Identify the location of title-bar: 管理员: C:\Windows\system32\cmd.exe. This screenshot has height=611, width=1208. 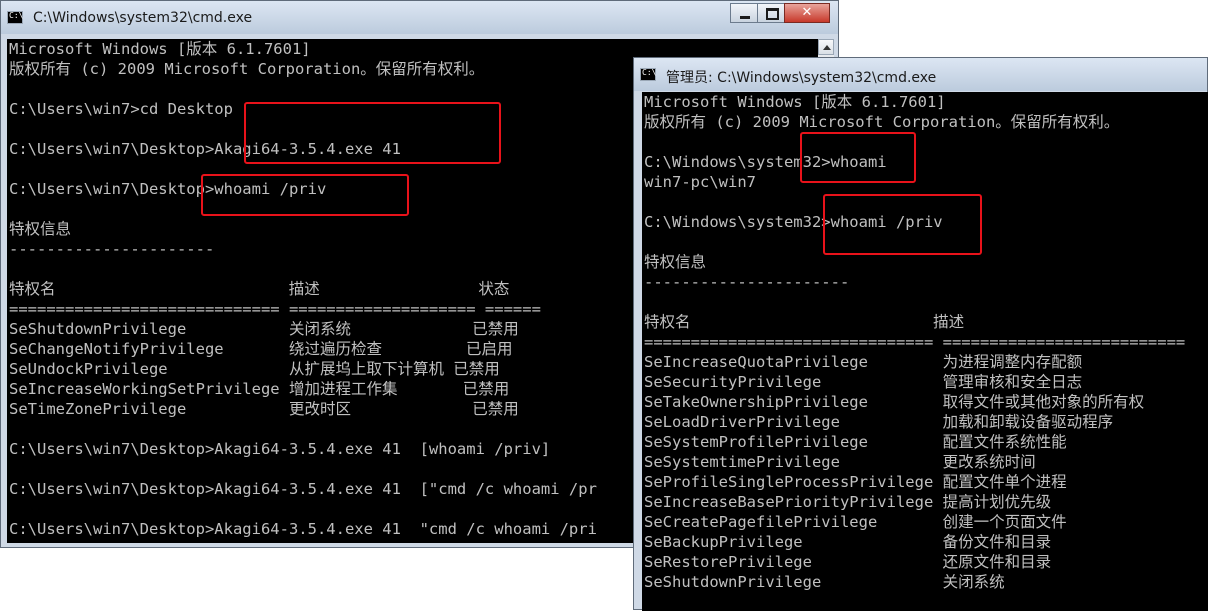
(920, 74).